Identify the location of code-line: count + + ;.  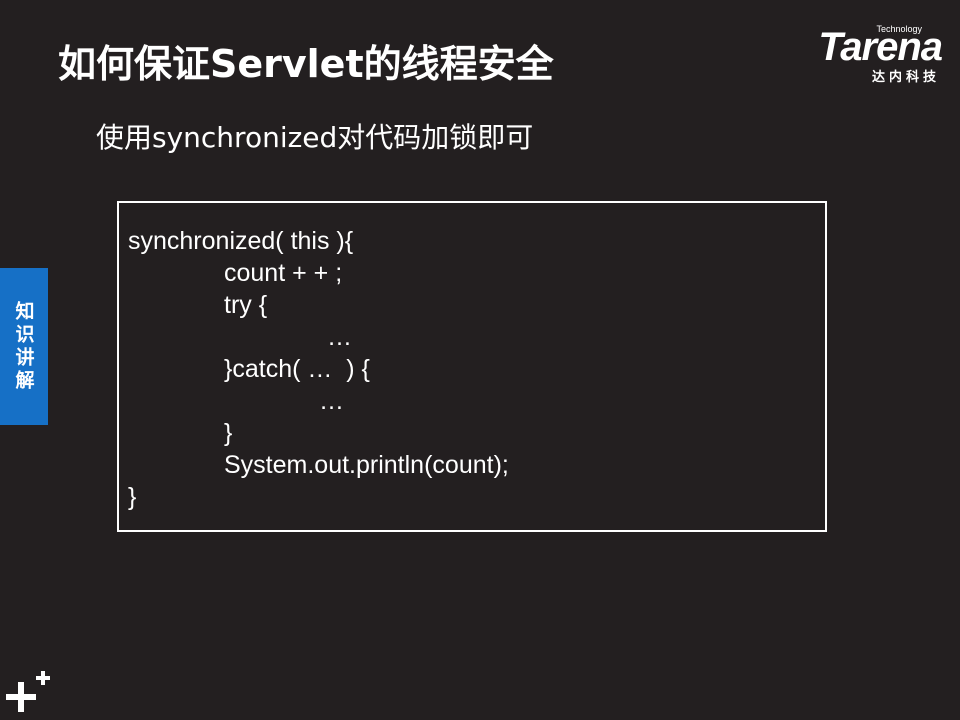
(283, 273).